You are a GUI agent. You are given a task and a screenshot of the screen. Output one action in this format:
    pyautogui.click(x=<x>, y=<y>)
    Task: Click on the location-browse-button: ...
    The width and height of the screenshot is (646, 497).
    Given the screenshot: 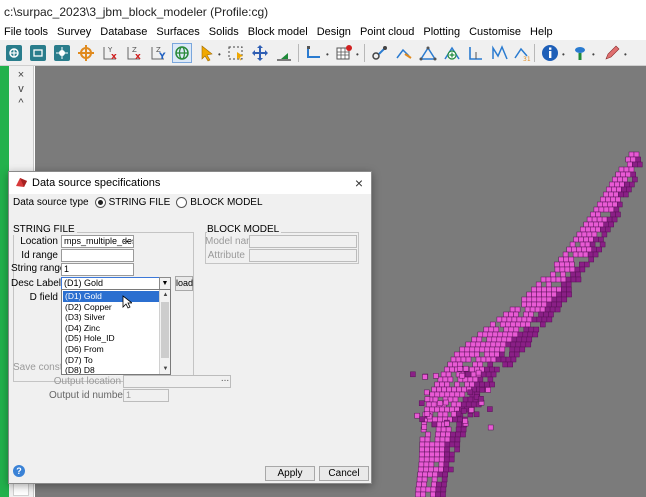 What is the action you would take?
    pyautogui.click(x=127, y=241)
    